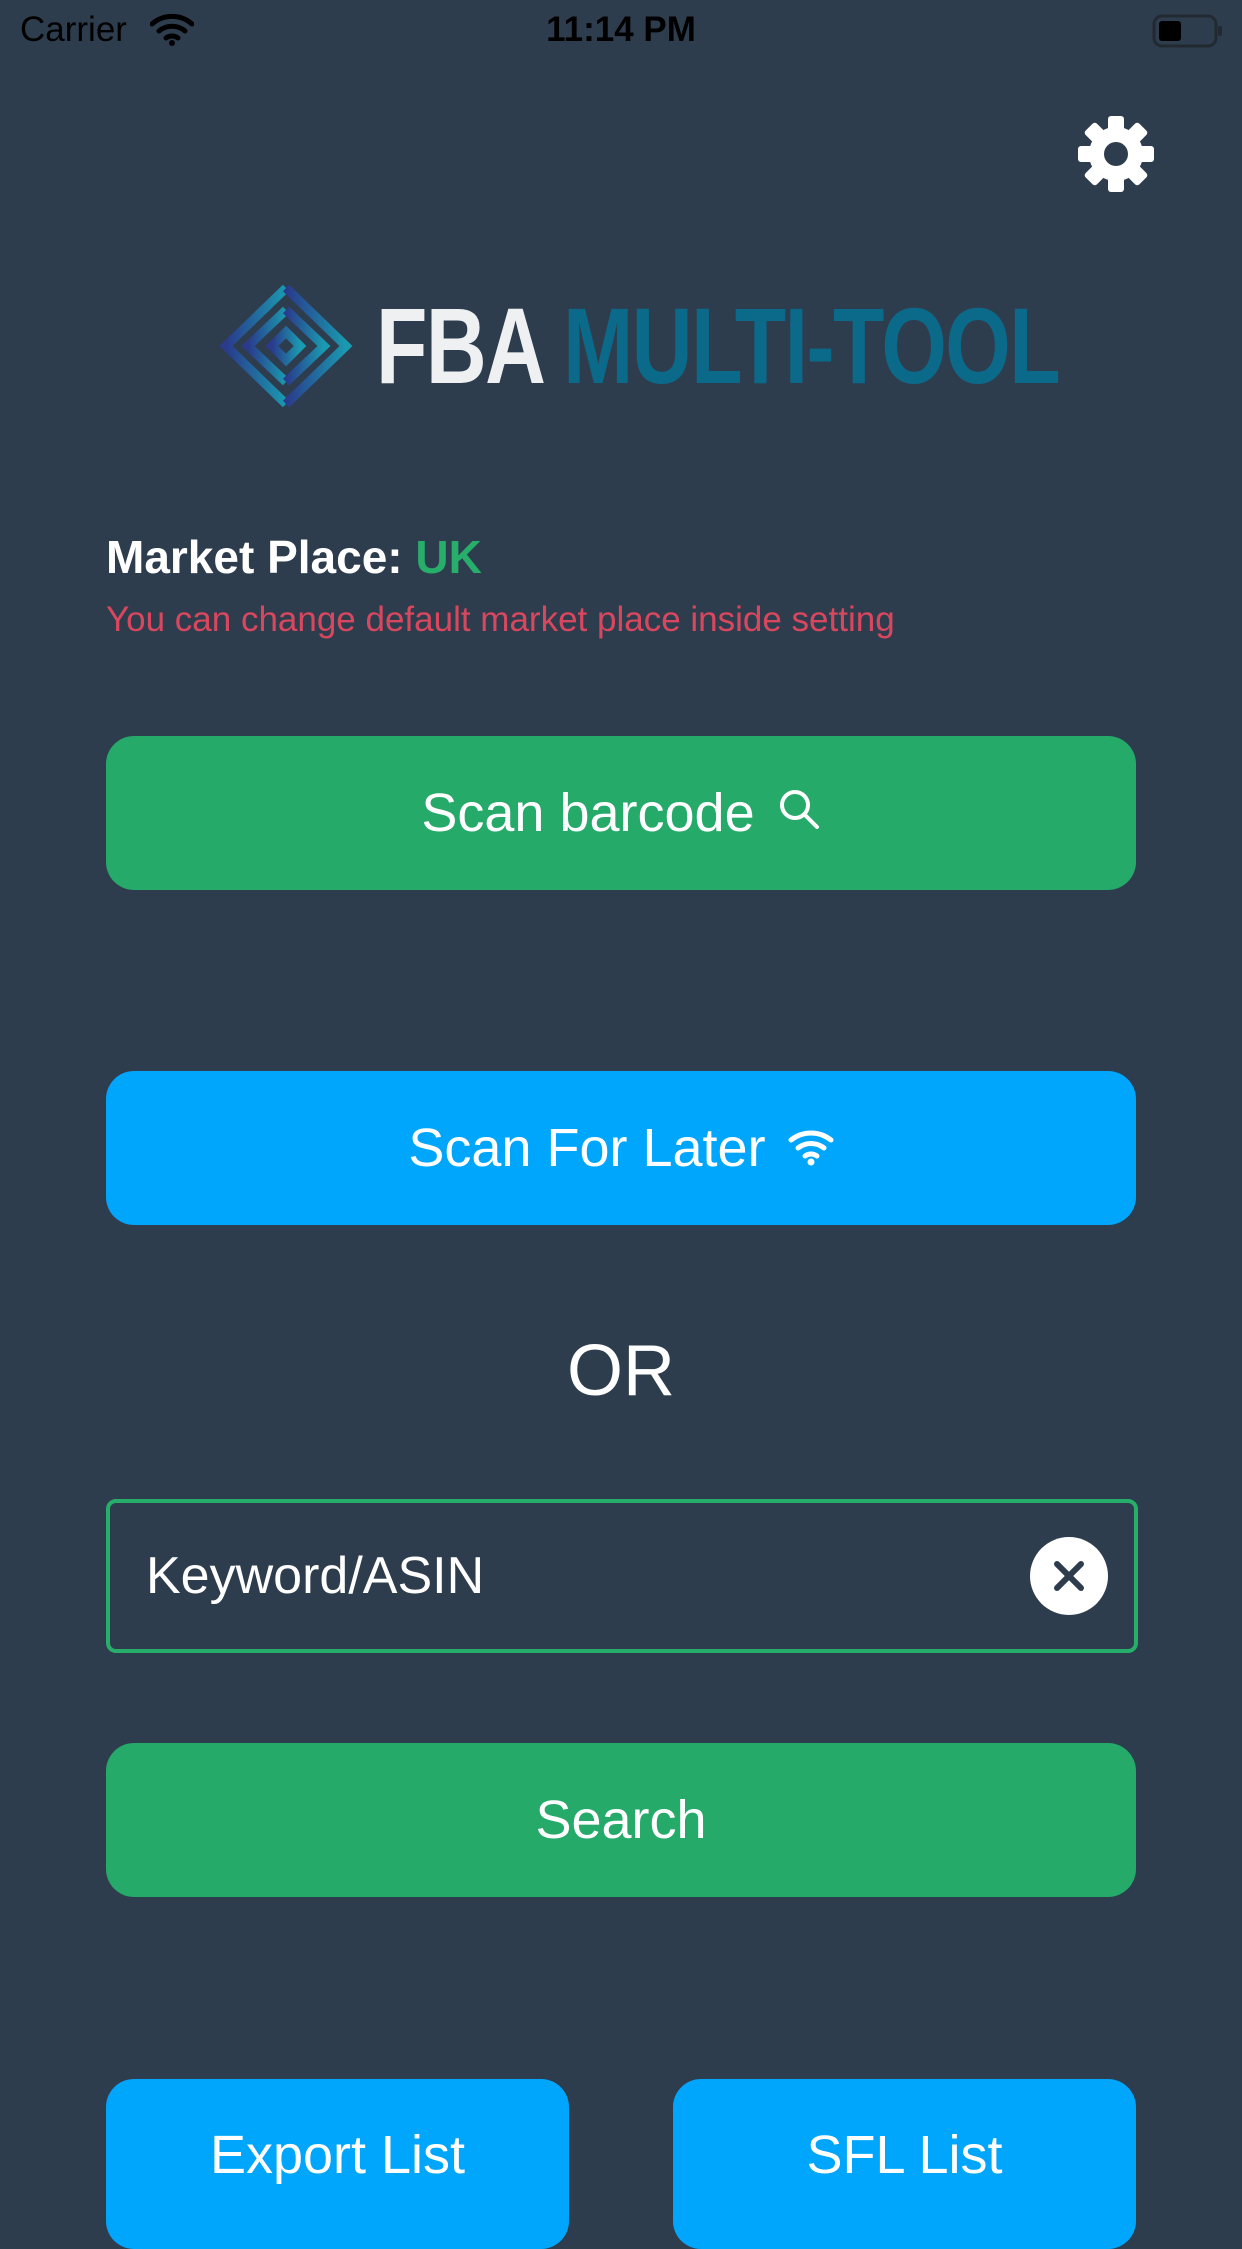 The height and width of the screenshot is (2249, 1242). I want to click on close-icon, so click(1069, 1576).